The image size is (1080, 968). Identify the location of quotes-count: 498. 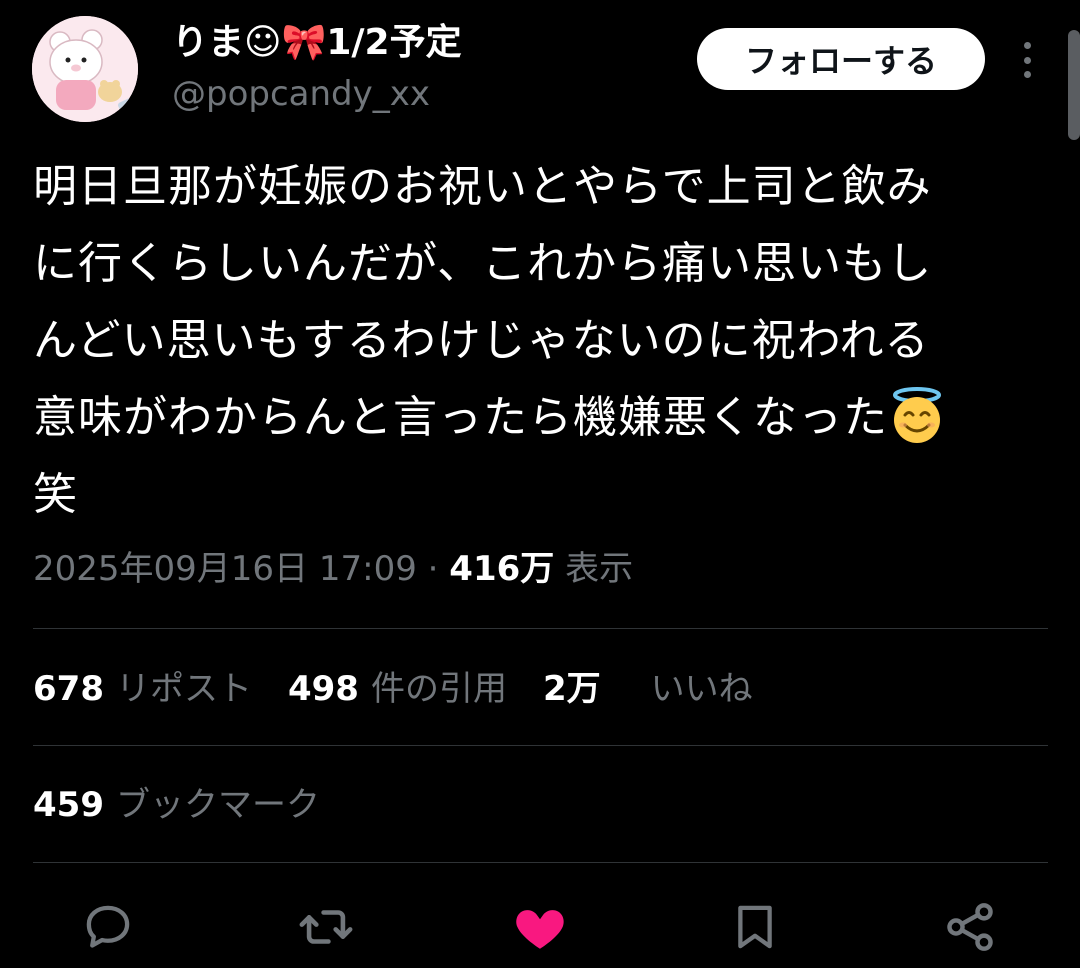
(323, 689).